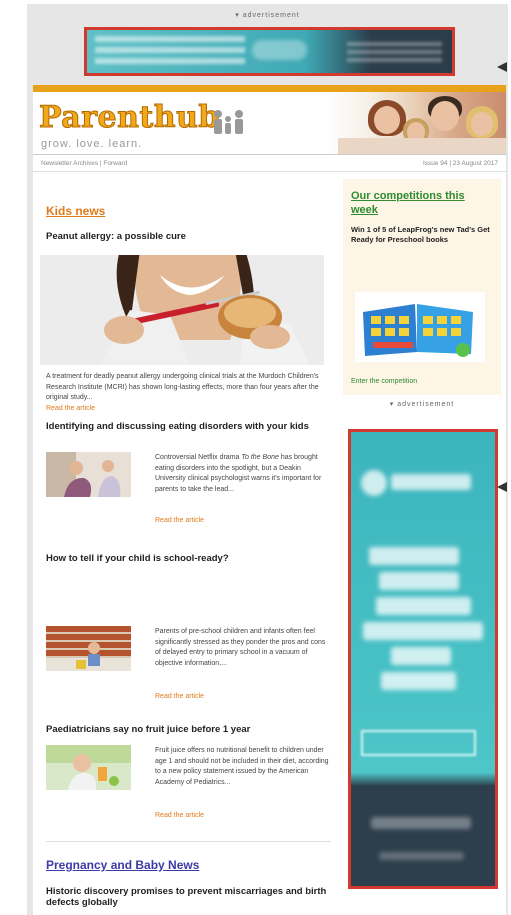  Describe the element at coordinates (170, 51) in the screenshot. I see `ad-blurred-text` at that location.